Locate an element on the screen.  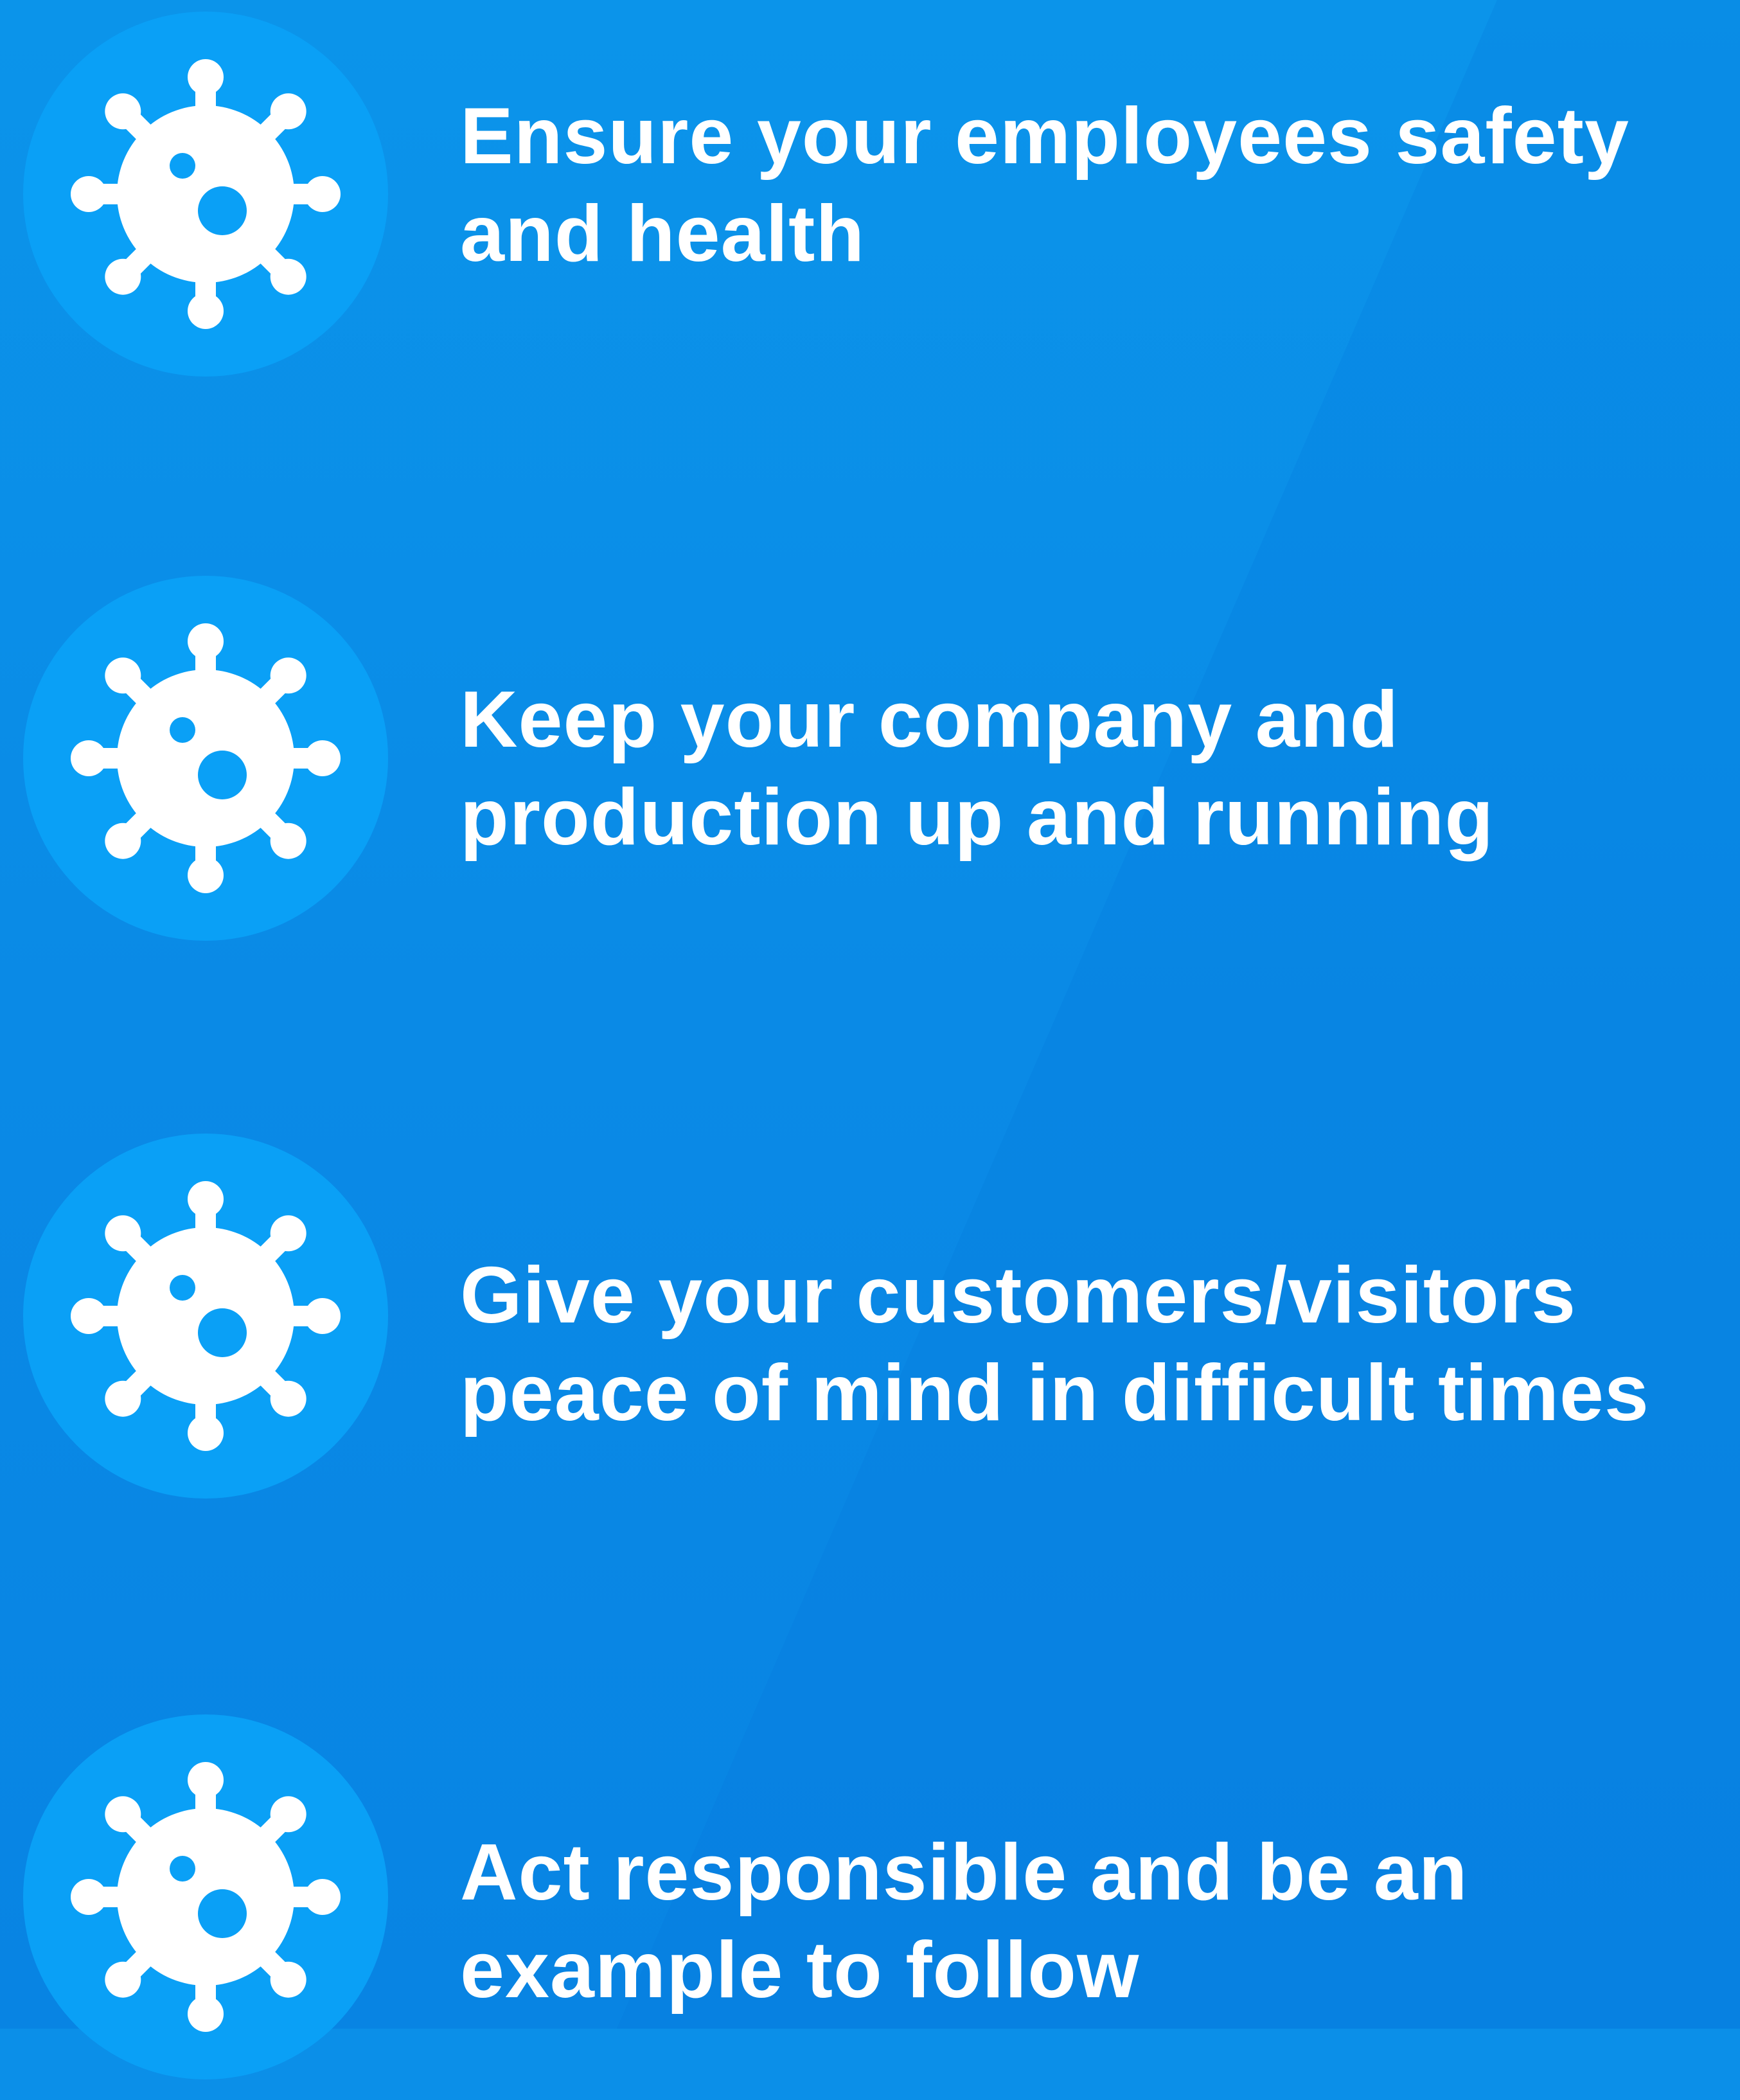
benefit-text-line-1: Keep your company and is located at coordinates (930, 719).